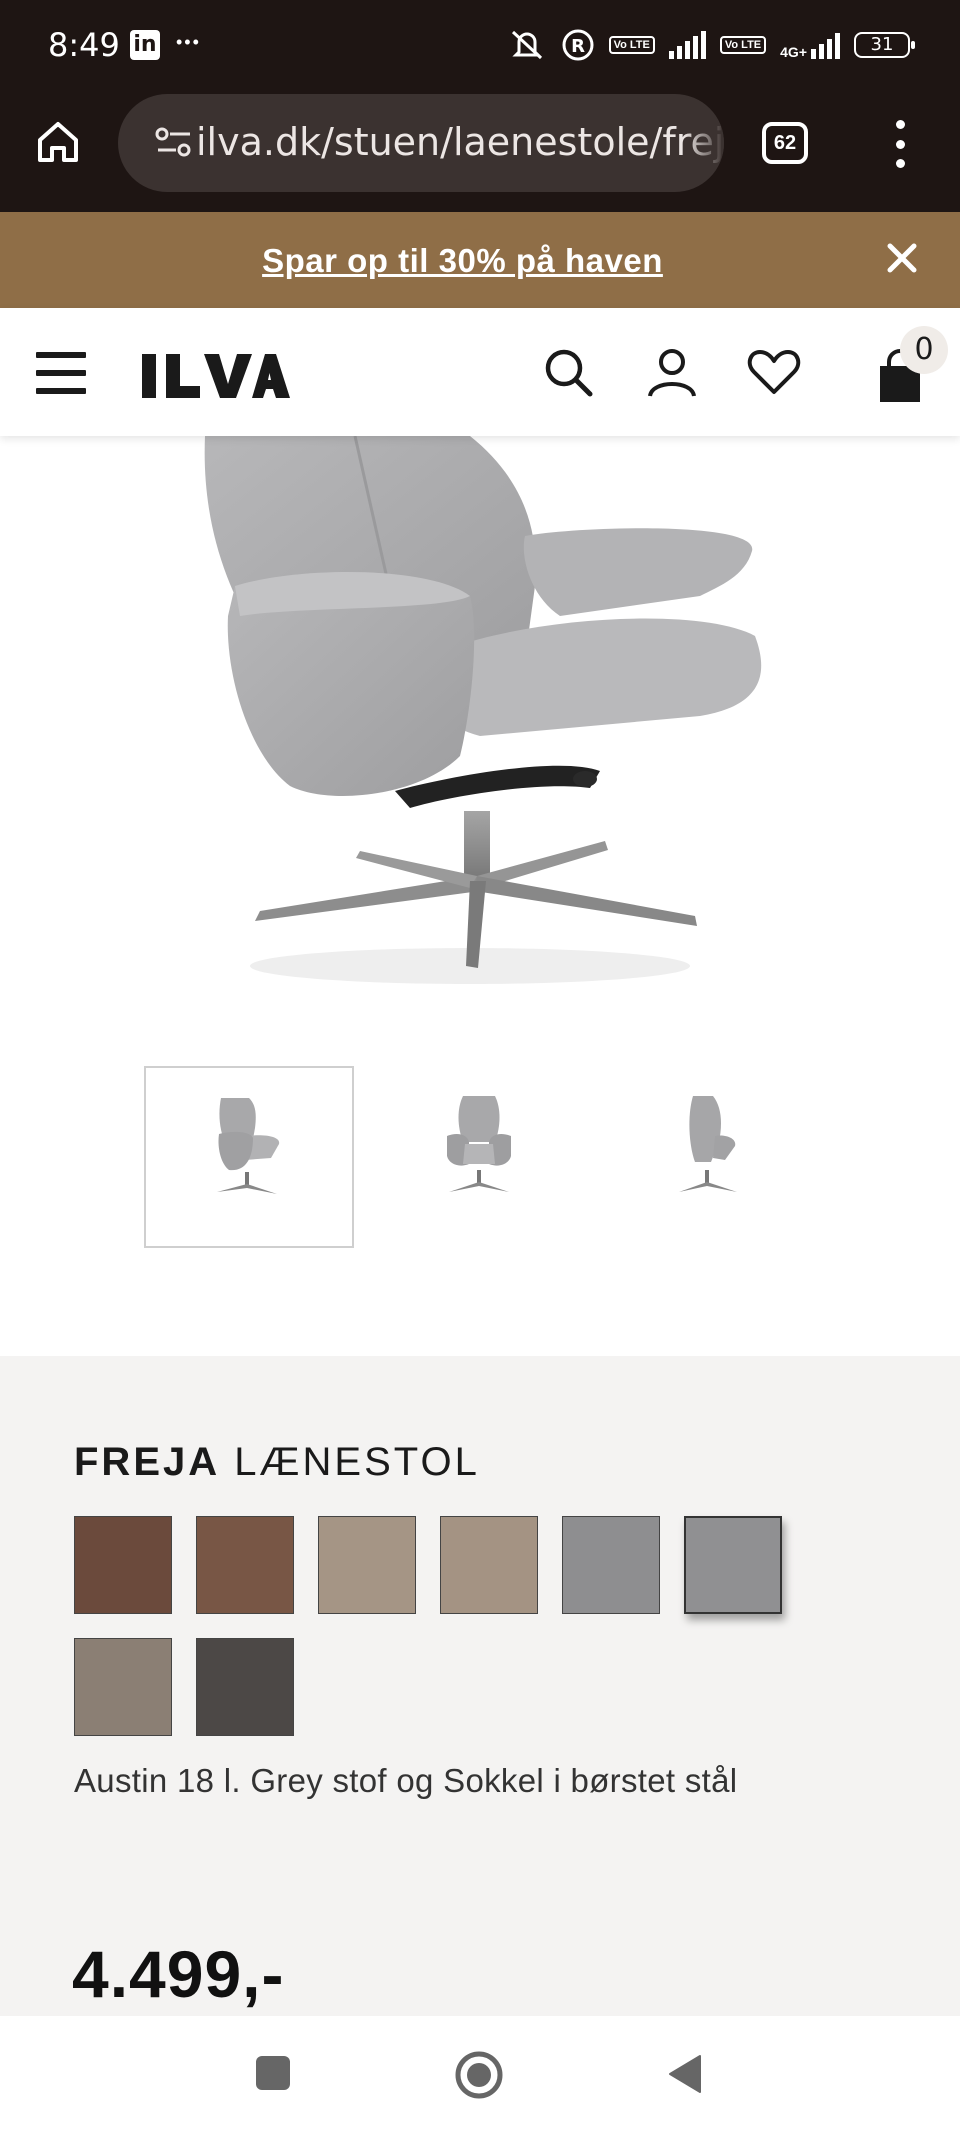  Describe the element at coordinates (480, 46) in the screenshot. I see `status-bar: 8:49 in ••• R Vo LTE Vo LTE 4G+ 31` at that location.